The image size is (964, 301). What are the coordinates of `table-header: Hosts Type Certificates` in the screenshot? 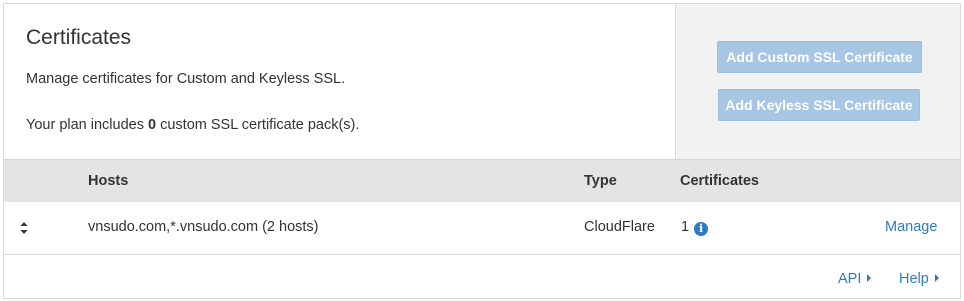 It's located at (482, 180).